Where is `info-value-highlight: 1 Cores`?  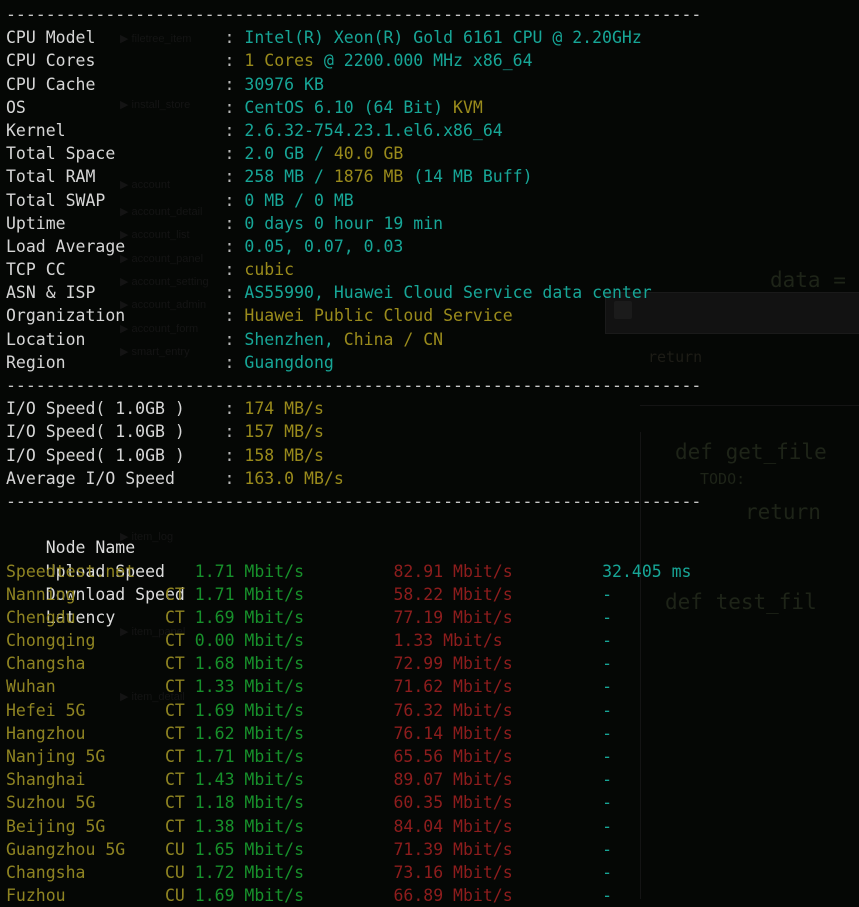 info-value-highlight: 1 Cores is located at coordinates (279, 60).